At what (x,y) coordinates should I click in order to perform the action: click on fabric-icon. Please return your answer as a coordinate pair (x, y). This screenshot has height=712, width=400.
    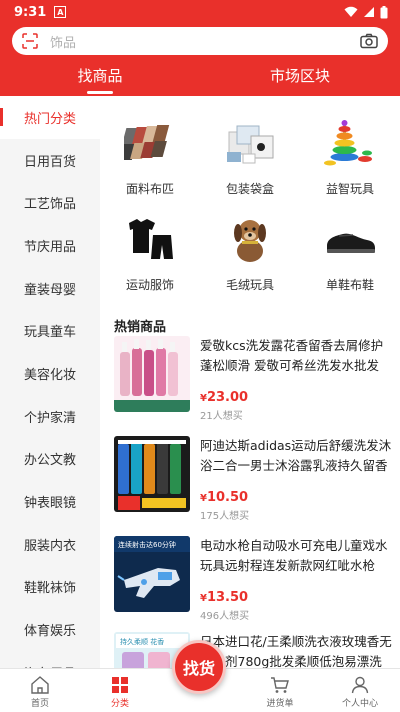
    Looking at the image, I should click on (150, 144).